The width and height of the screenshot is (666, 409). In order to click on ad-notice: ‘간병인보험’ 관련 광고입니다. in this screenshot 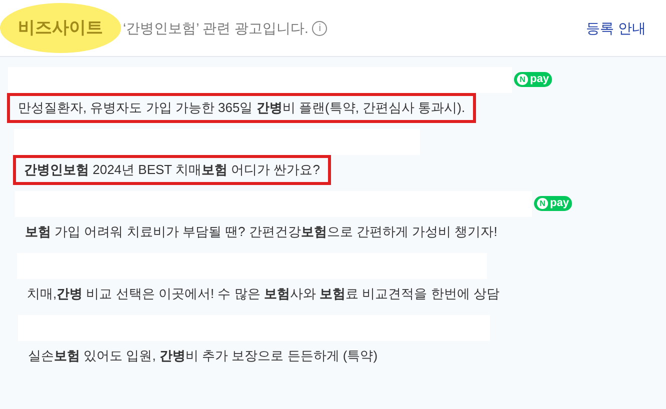, I will do `click(215, 28)`.